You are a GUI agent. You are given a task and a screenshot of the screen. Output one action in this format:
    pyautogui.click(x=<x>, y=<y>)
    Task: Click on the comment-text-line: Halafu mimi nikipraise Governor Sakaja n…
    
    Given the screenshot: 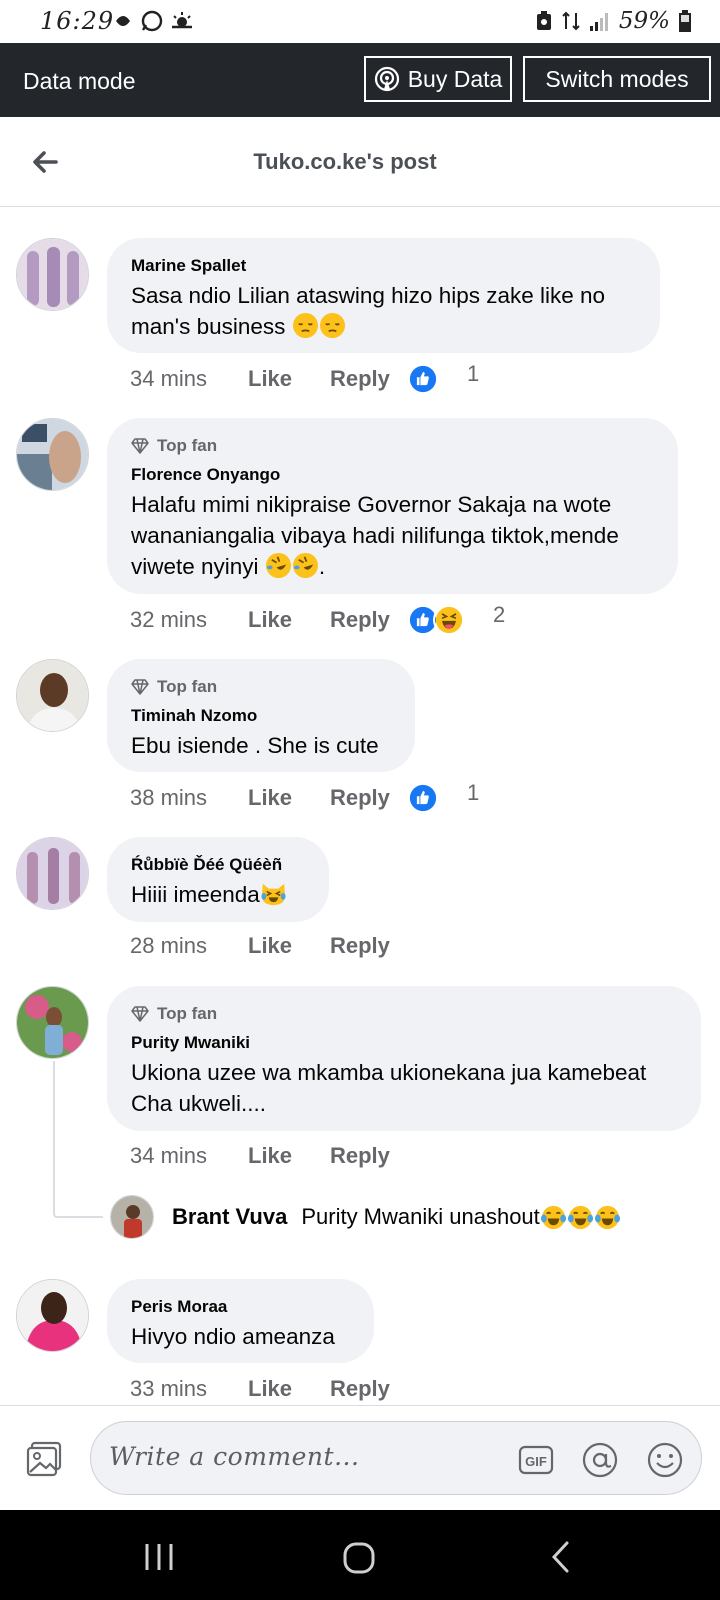 What is the action you would take?
    pyautogui.click(x=371, y=504)
    